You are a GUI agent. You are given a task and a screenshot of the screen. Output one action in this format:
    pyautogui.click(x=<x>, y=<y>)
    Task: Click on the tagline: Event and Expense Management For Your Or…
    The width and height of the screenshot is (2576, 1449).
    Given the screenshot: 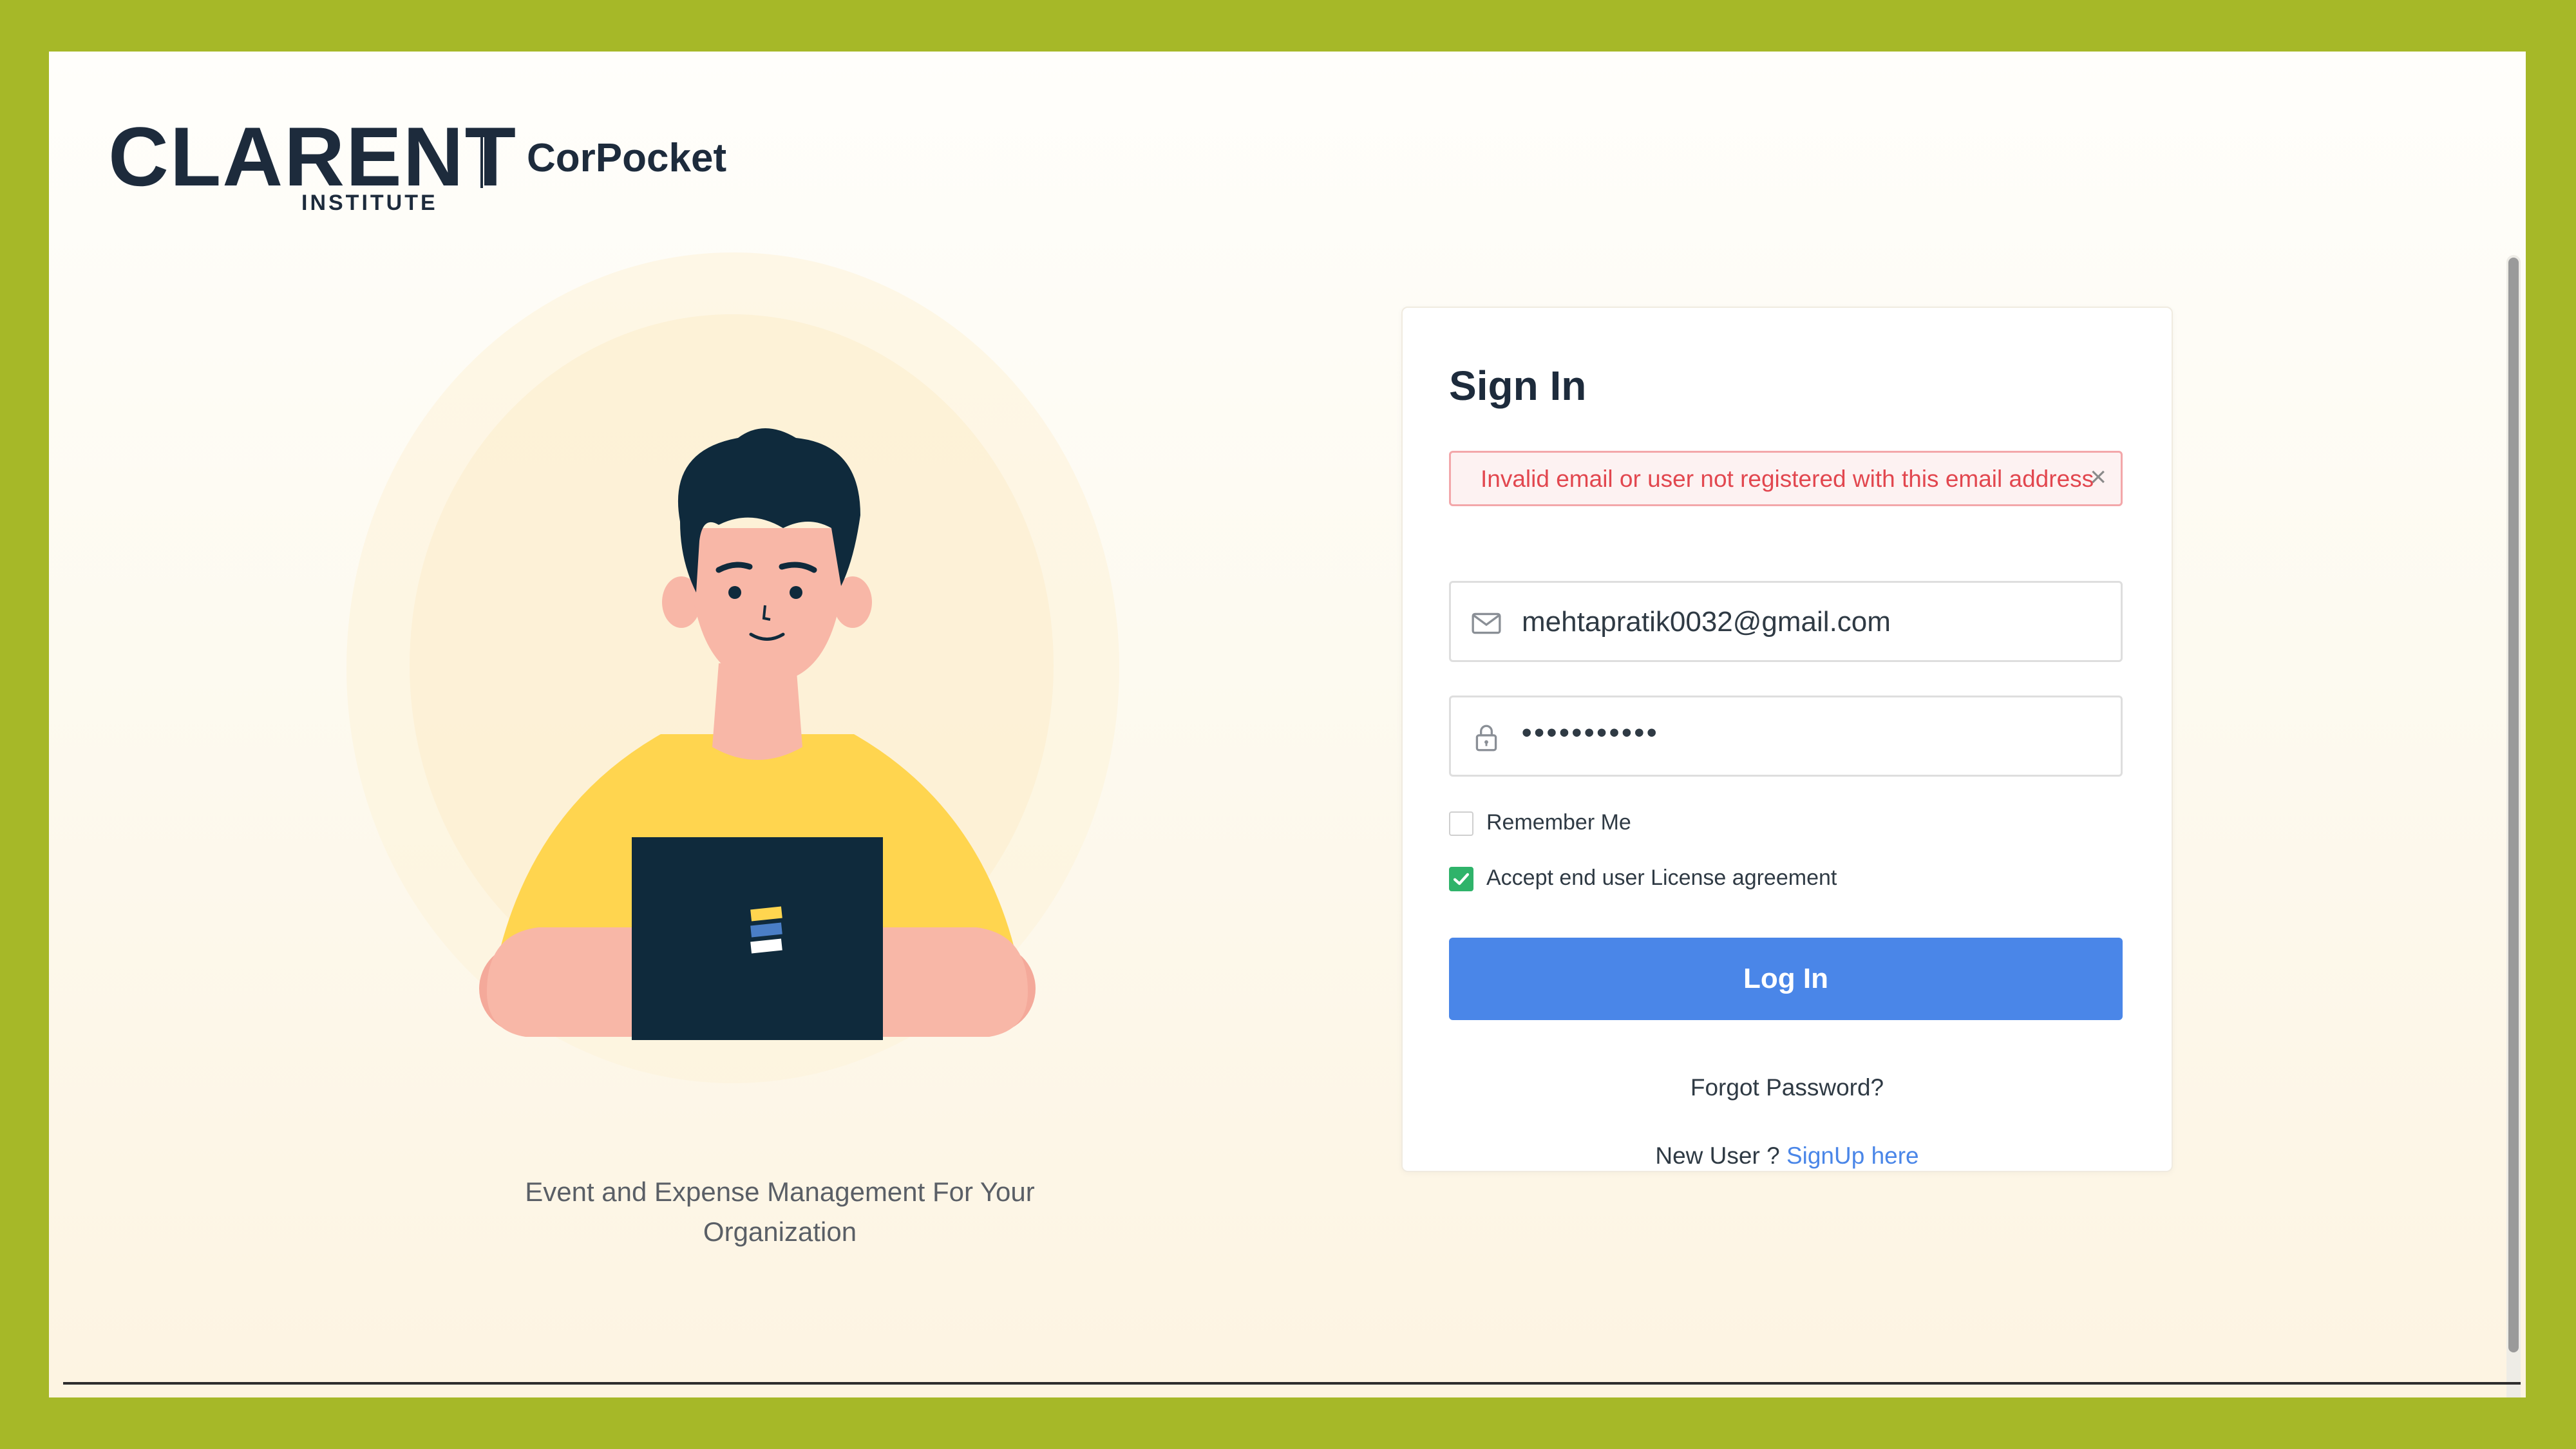 What is the action you would take?
    pyautogui.click(x=780, y=1212)
    